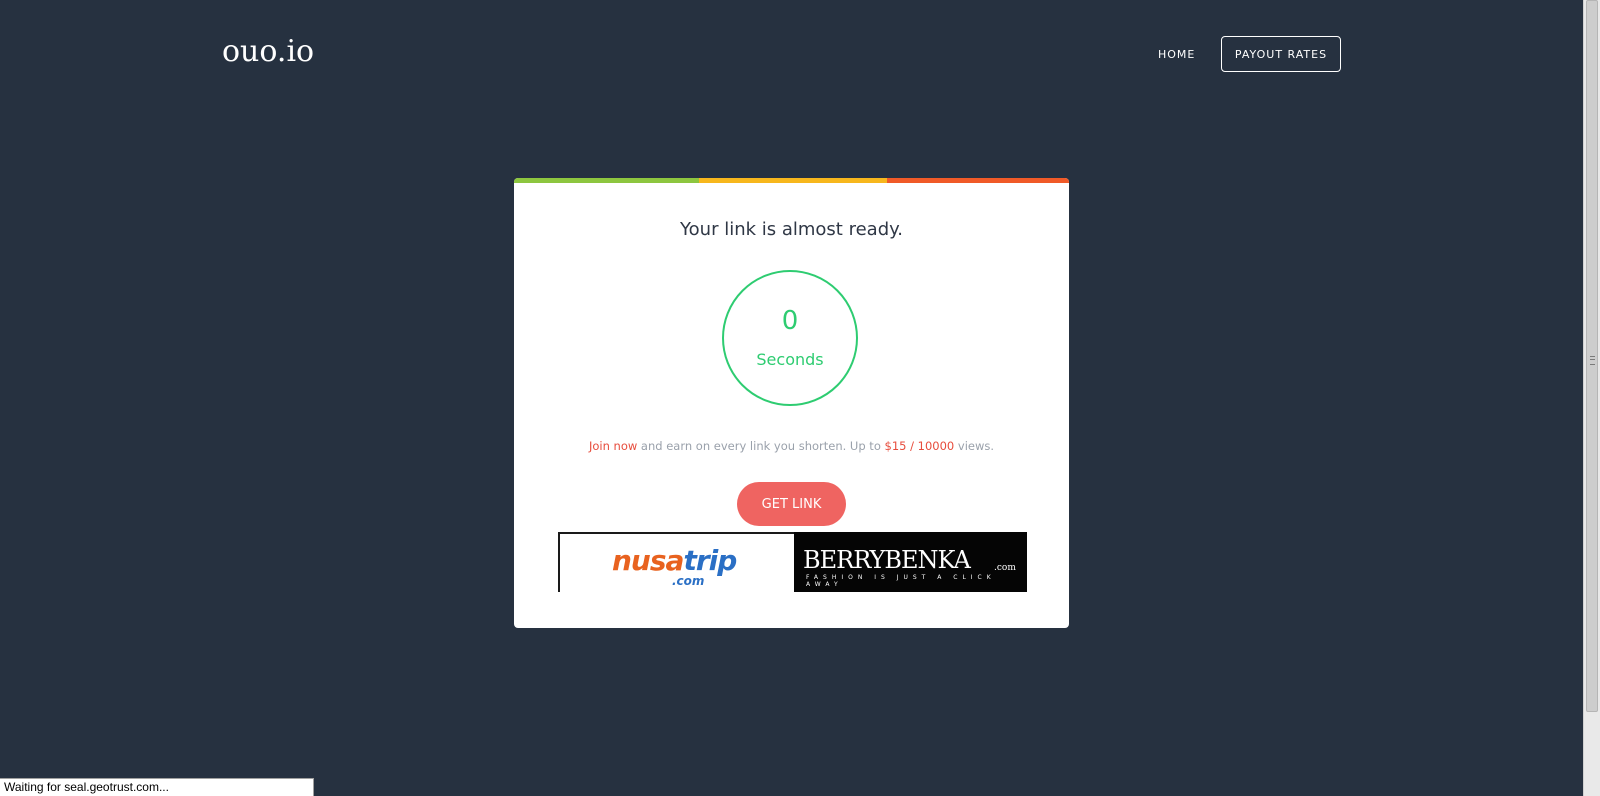  I want to click on get-link-label: GET LINK, so click(791, 504).